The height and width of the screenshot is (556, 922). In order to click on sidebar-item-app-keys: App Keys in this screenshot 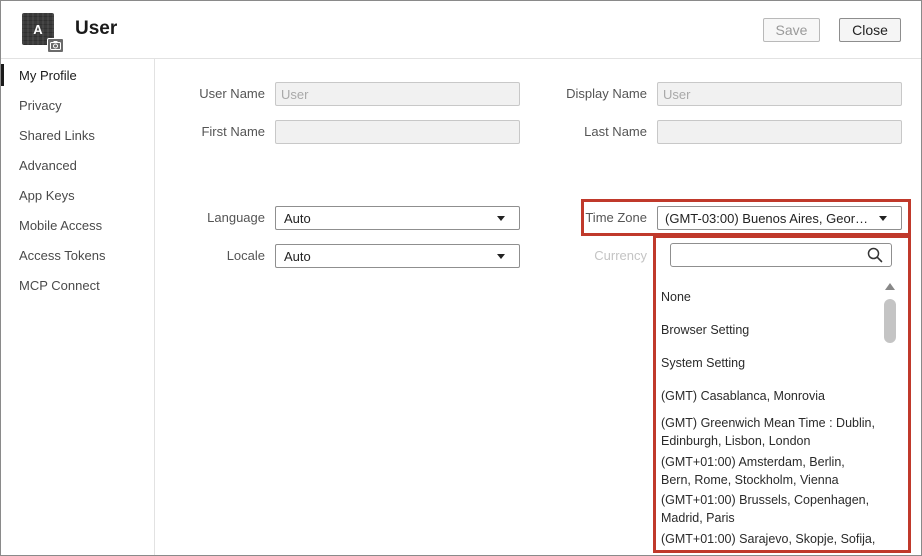, I will do `click(77, 195)`.